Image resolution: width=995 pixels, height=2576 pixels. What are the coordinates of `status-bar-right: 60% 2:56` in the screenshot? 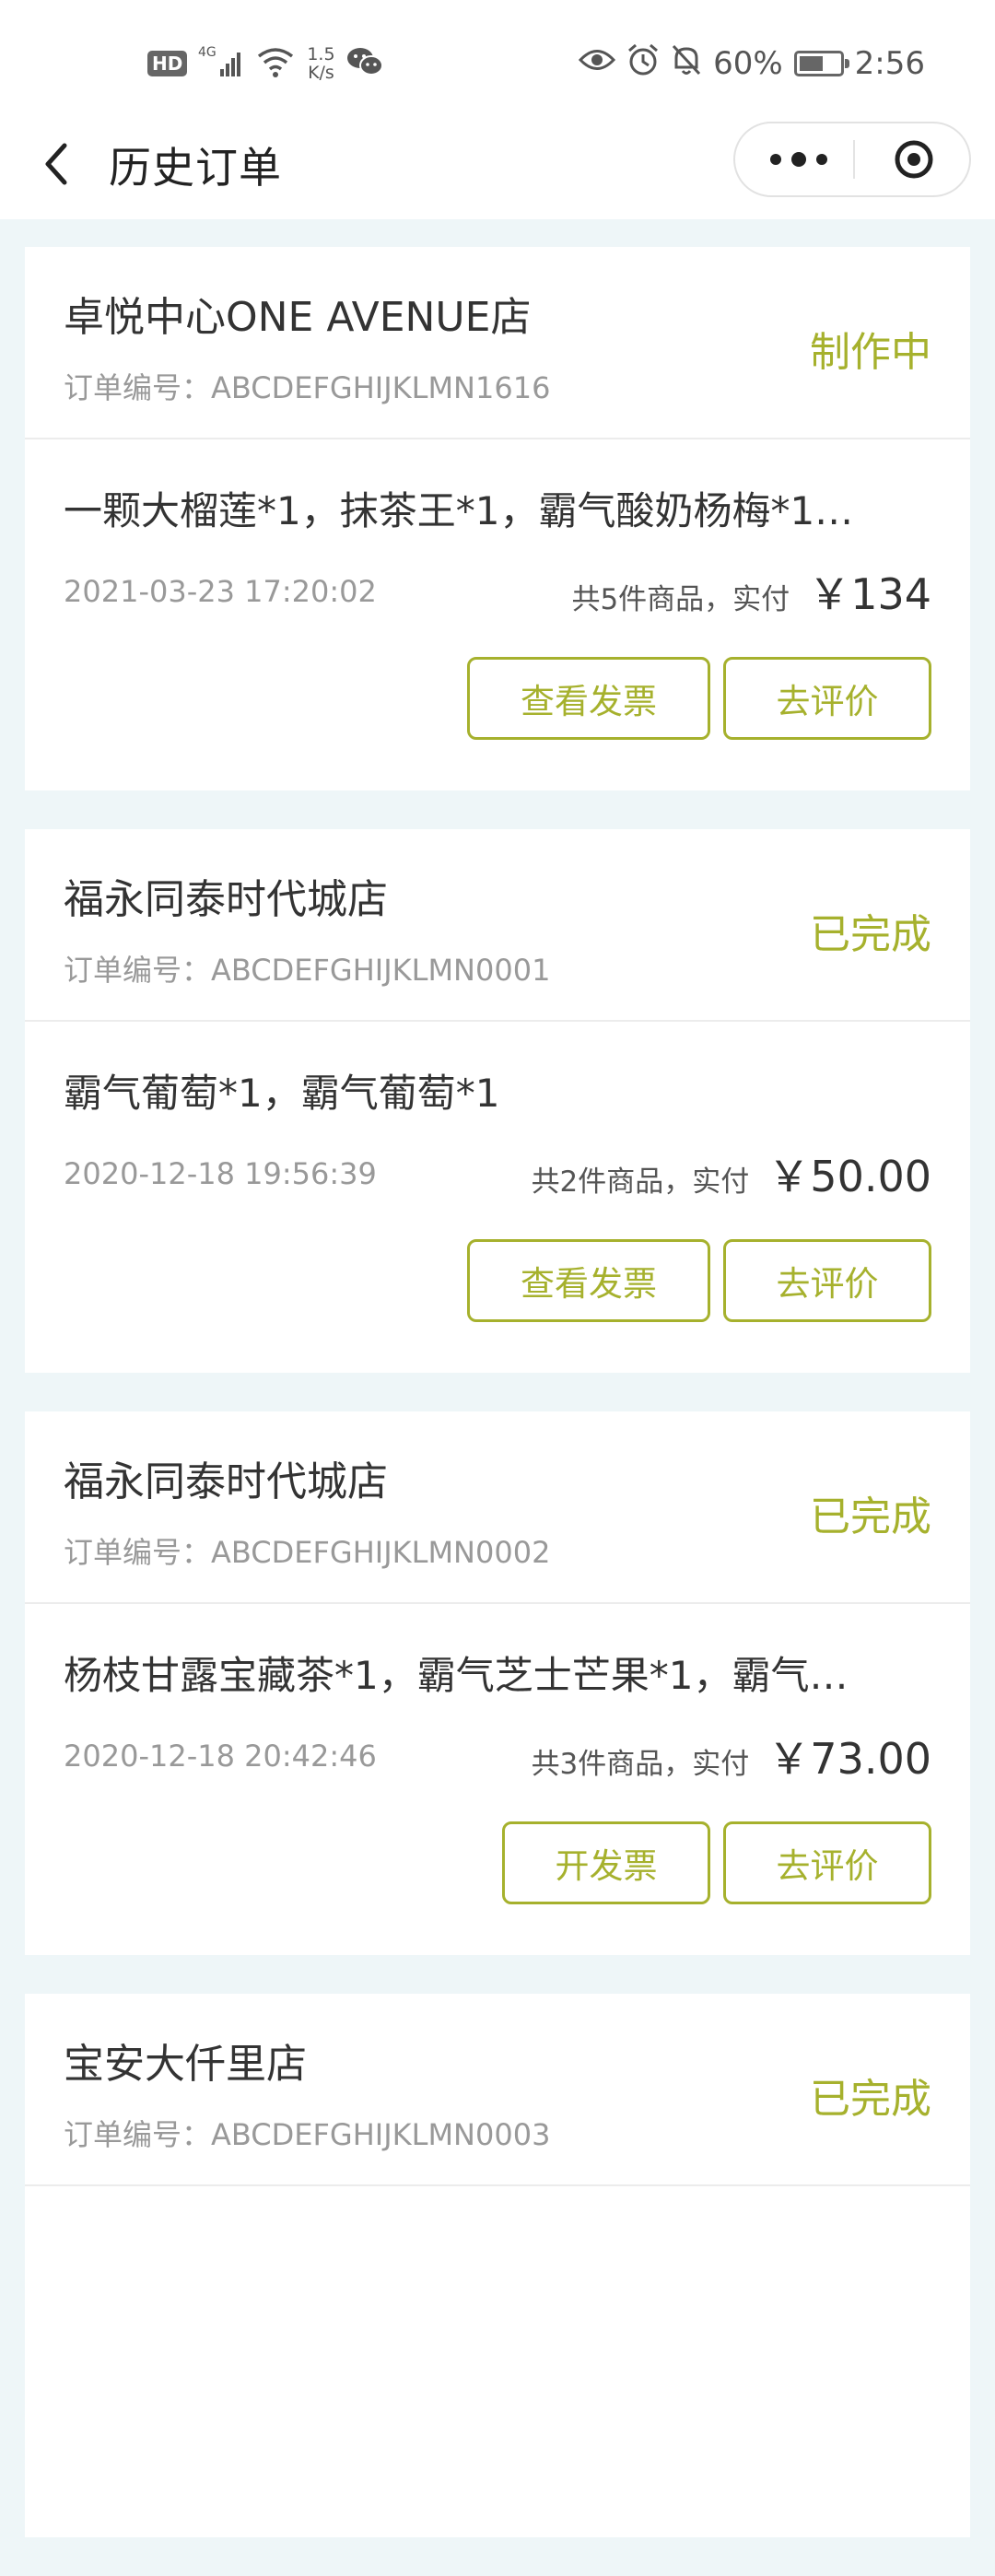 It's located at (751, 64).